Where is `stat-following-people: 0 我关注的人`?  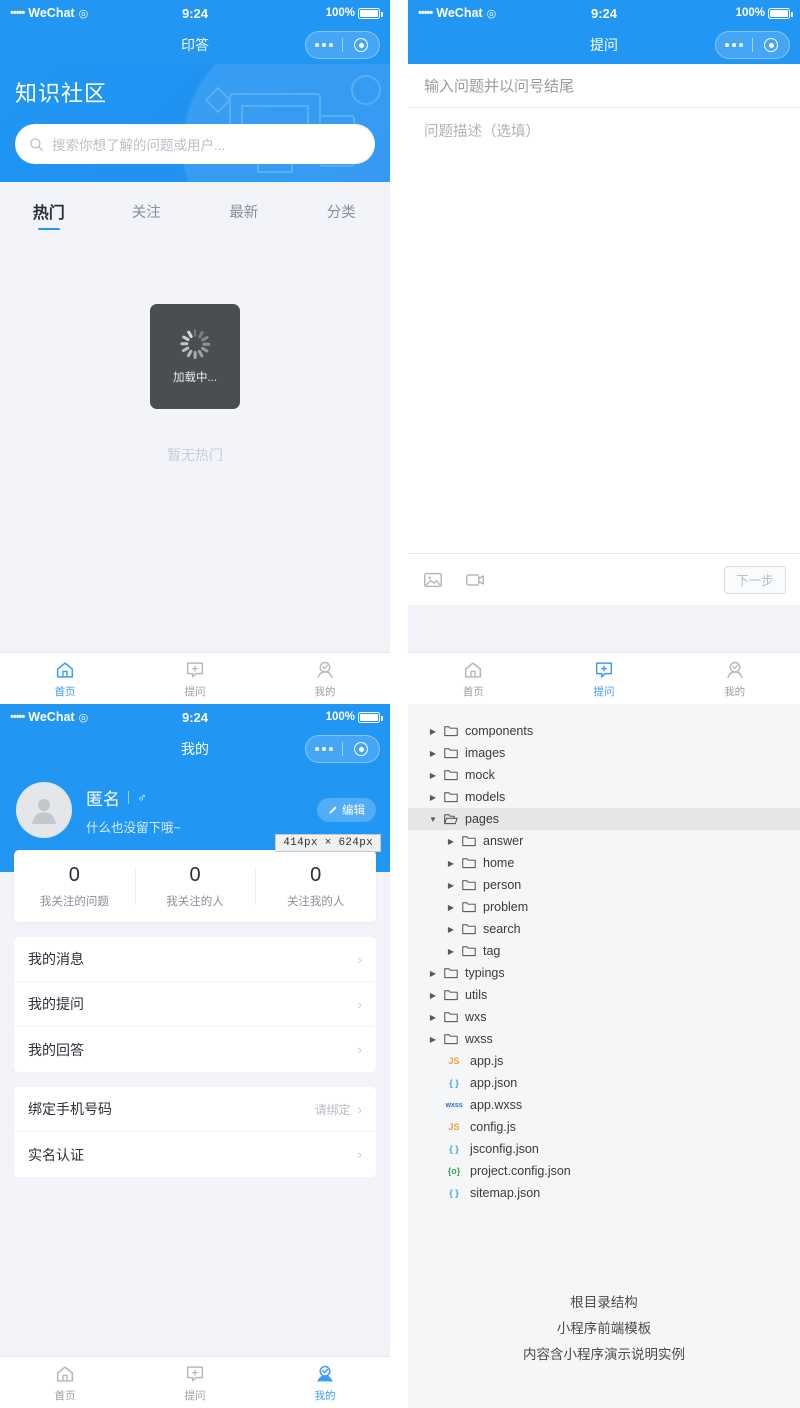 stat-following-people: 0 我关注的人 is located at coordinates (195, 886).